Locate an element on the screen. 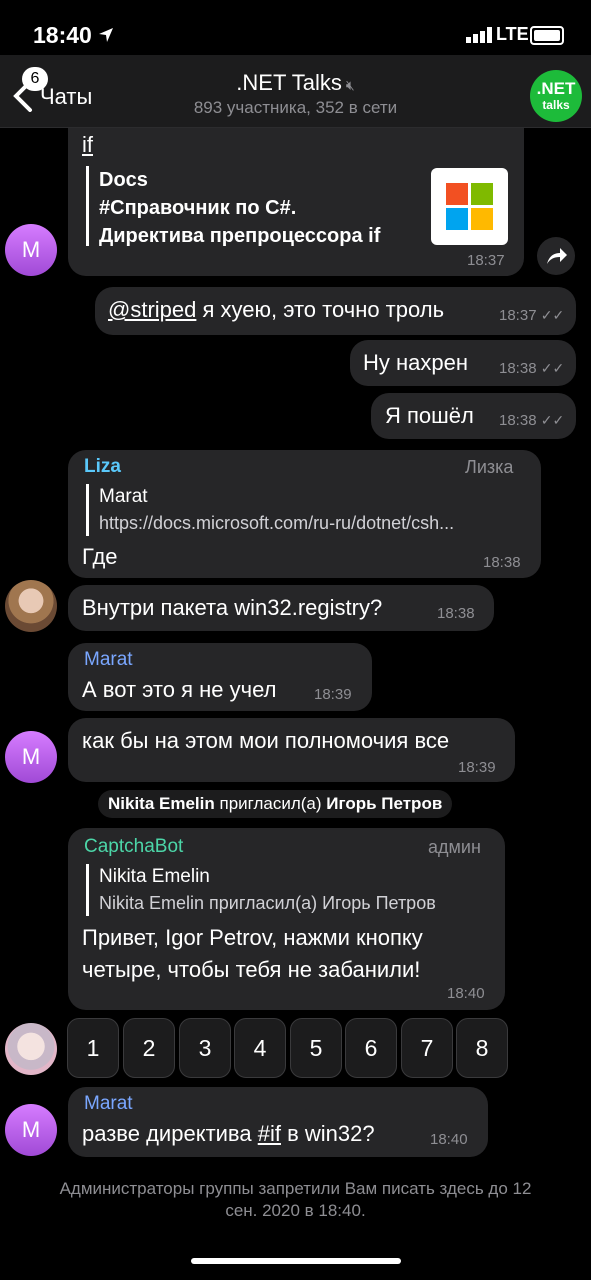 This screenshot has height=1280, width=591. location-arrow-icon is located at coordinates (106, 35).